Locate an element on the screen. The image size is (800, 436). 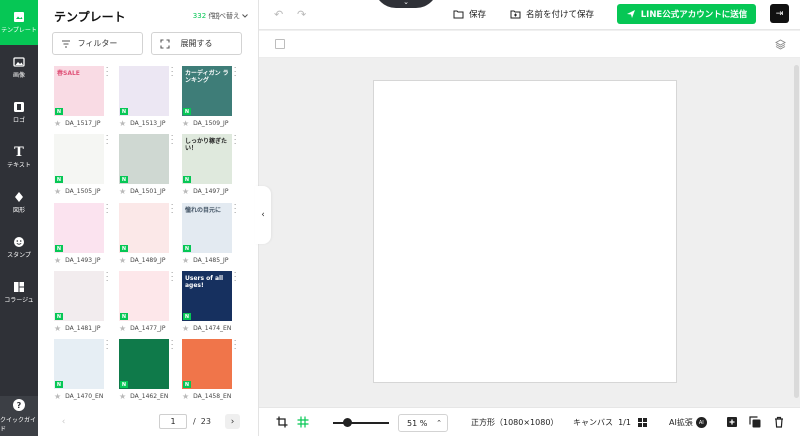
delete-page-icon is located at coordinates (779, 423).